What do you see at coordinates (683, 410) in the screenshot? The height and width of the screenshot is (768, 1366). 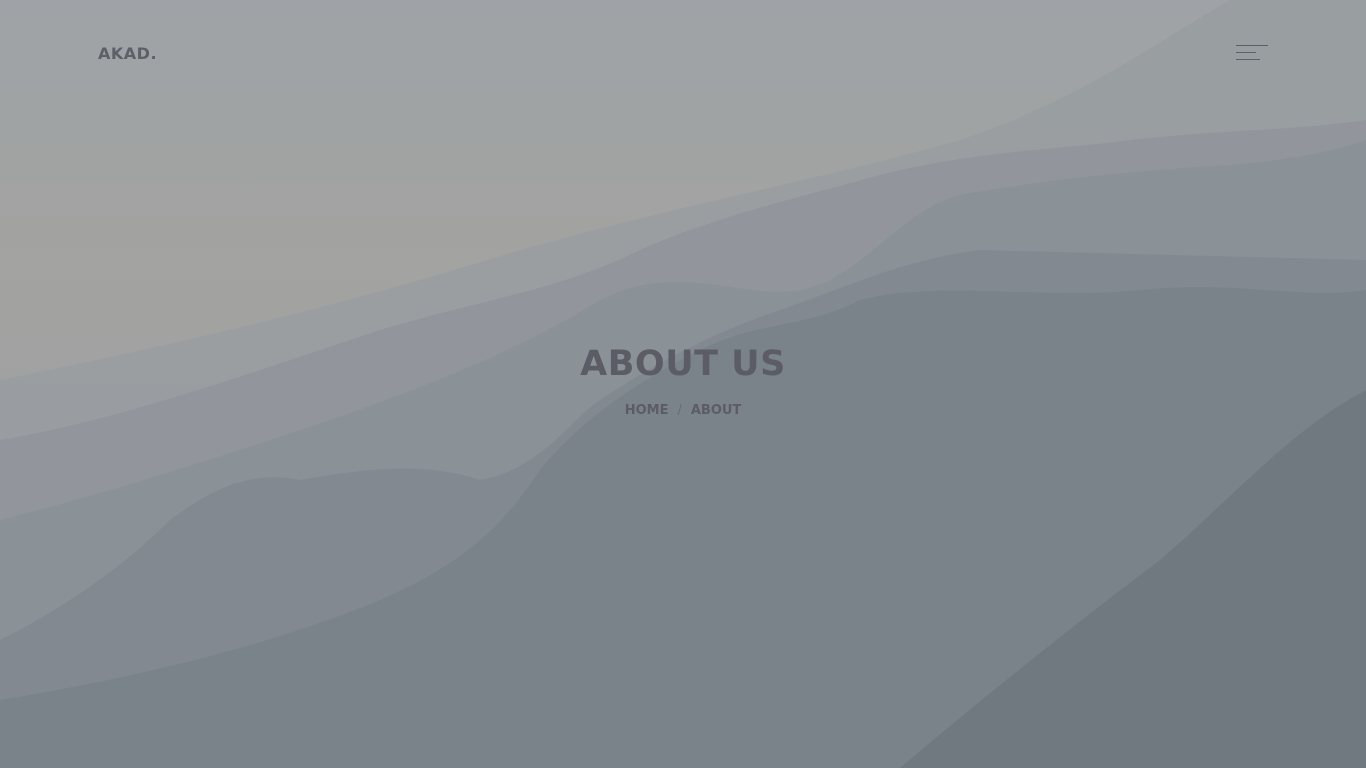 I see `breadcrumb: HOME / ABOUT` at bounding box center [683, 410].